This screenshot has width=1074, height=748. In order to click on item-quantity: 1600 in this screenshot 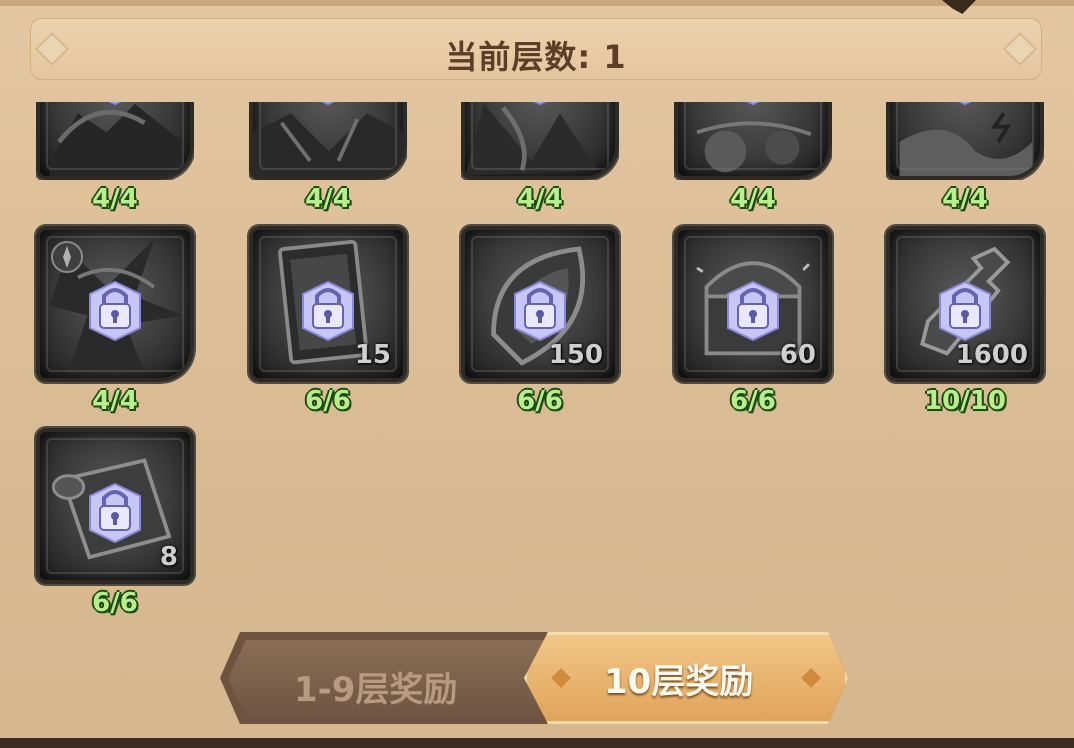, I will do `click(991, 355)`.